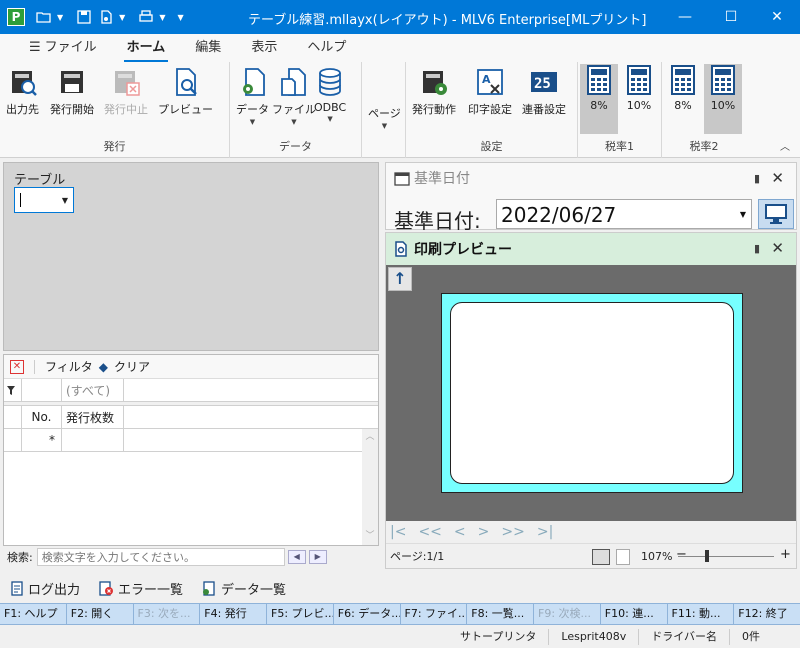 The height and width of the screenshot is (648, 800). What do you see at coordinates (785, 554) in the screenshot?
I see `zoom-in-icon: +` at bounding box center [785, 554].